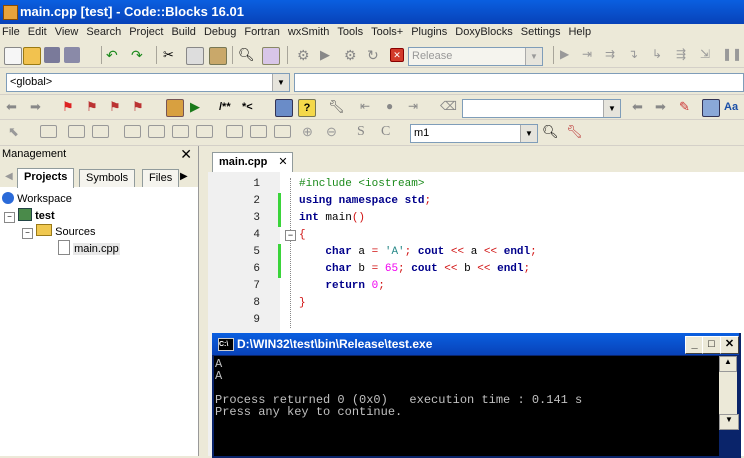 The image size is (744, 458). Describe the element at coordinates (336, 107) in the screenshot. I see `wrench-icon: 🔧︎` at that location.